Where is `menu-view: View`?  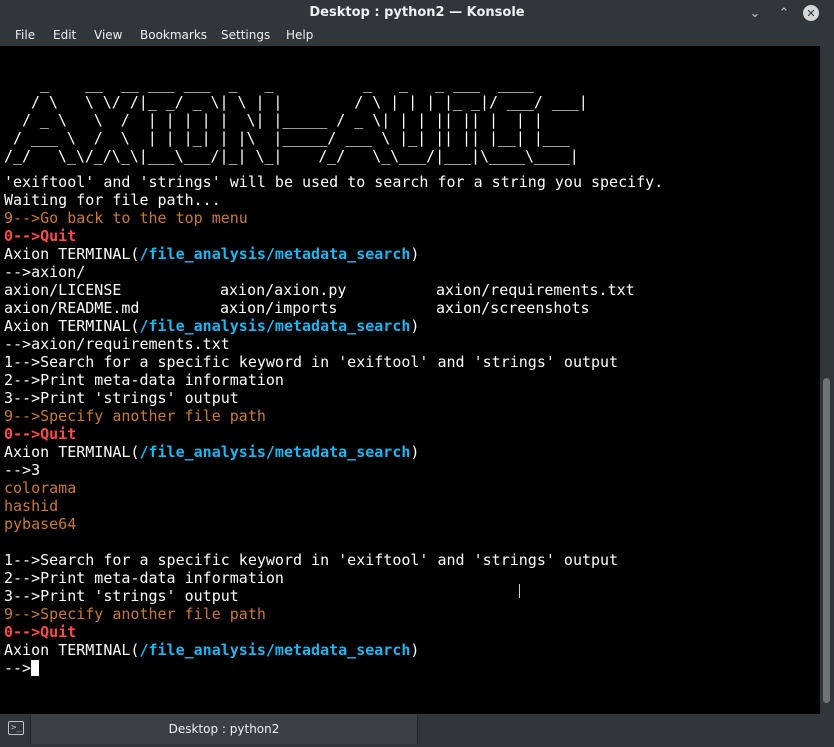 menu-view: View is located at coordinates (108, 35).